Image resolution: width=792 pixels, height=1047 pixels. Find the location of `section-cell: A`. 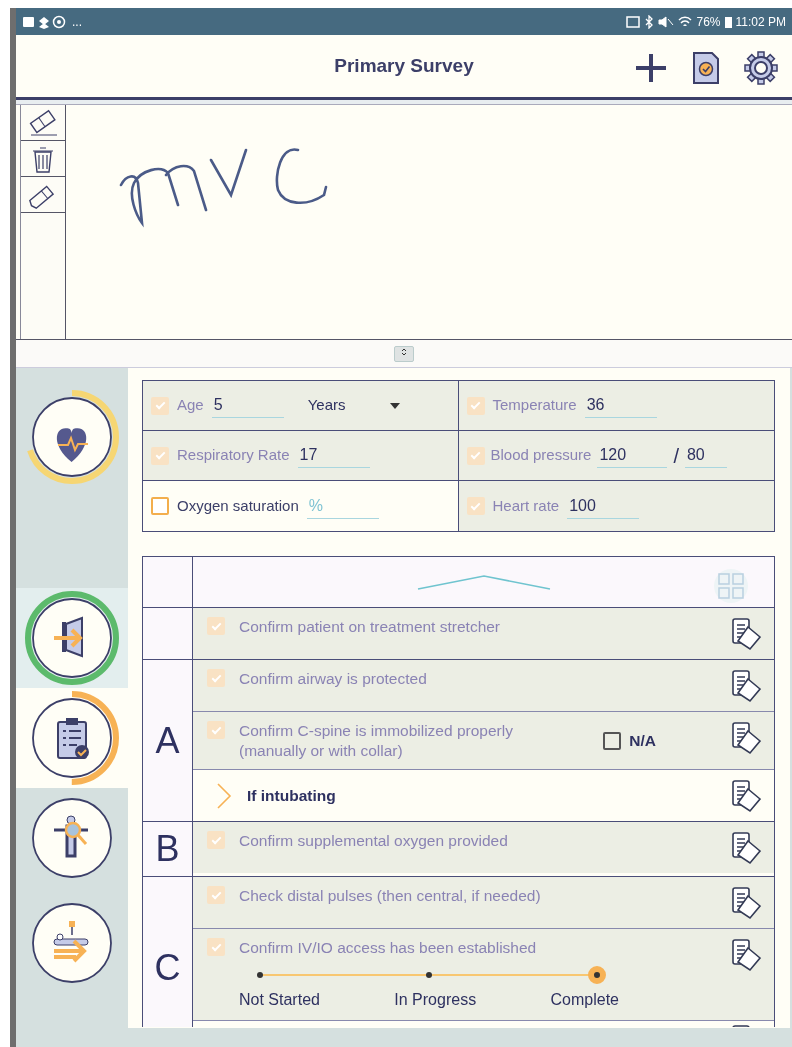

section-cell: A is located at coordinates (168, 741).